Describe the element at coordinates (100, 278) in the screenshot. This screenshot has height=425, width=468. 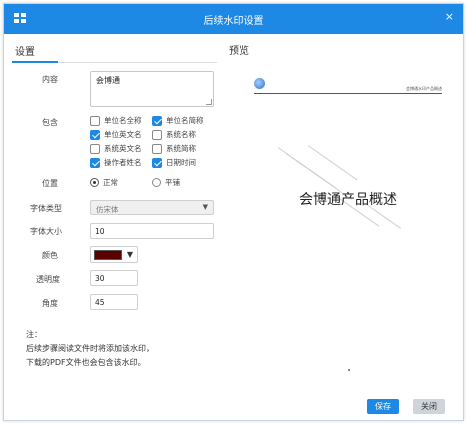
I see `opacity-value: 30` at that location.